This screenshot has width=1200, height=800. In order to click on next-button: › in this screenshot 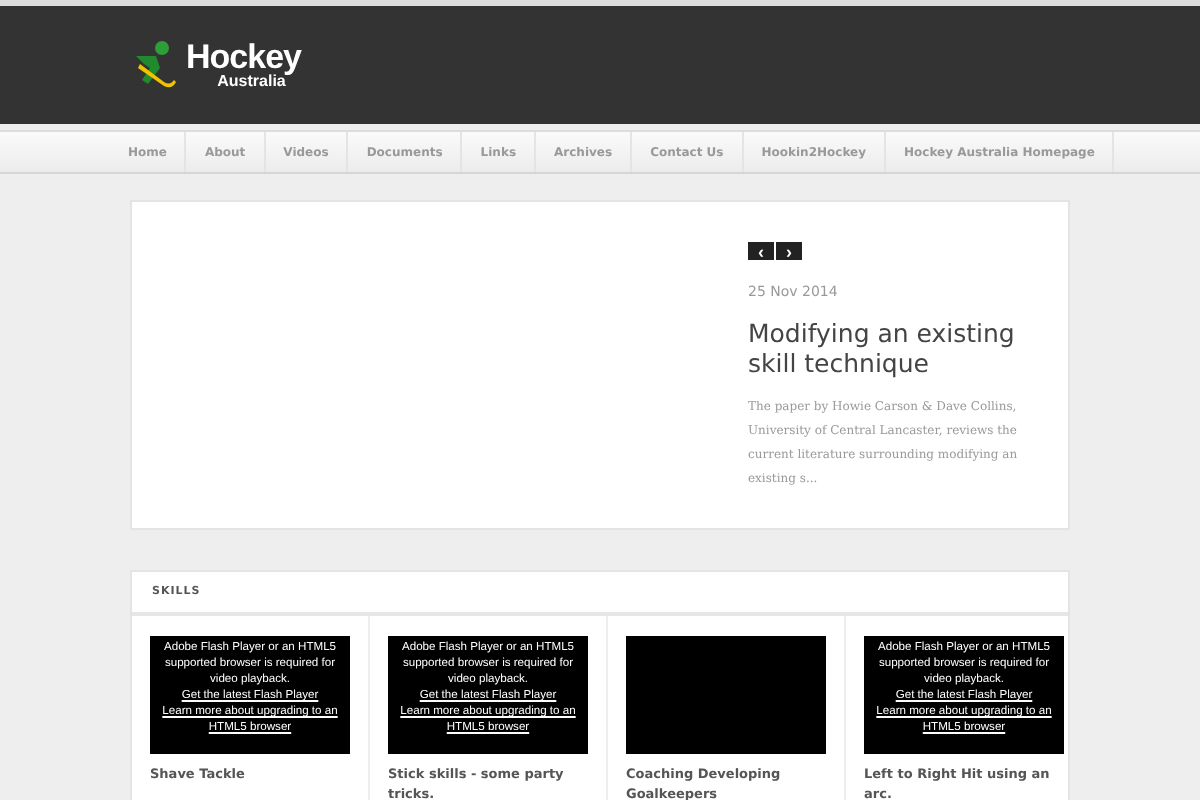, I will do `click(789, 251)`.